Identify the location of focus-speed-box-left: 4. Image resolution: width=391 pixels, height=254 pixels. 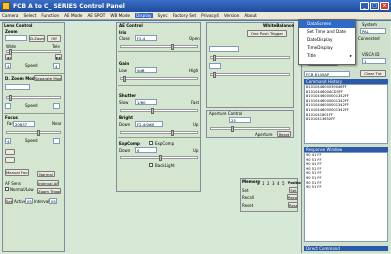
(8, 141).